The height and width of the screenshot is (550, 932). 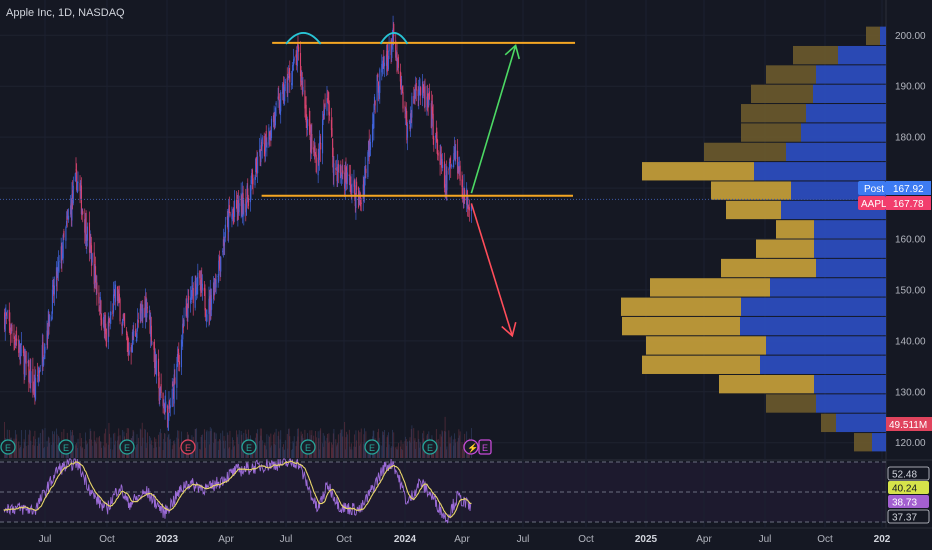 I want to click on earnings-marker-label: E, so click(x=8, y=448).